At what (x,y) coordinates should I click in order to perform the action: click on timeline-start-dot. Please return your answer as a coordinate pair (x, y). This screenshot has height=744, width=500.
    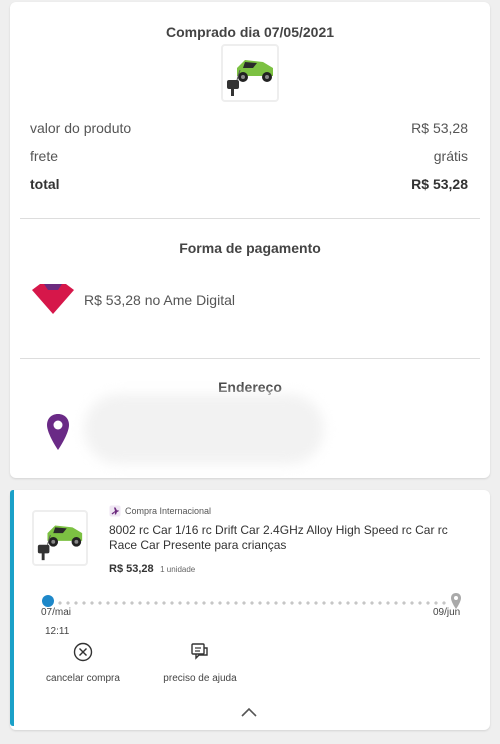
    Looking at the image, I should click on (48, 601).